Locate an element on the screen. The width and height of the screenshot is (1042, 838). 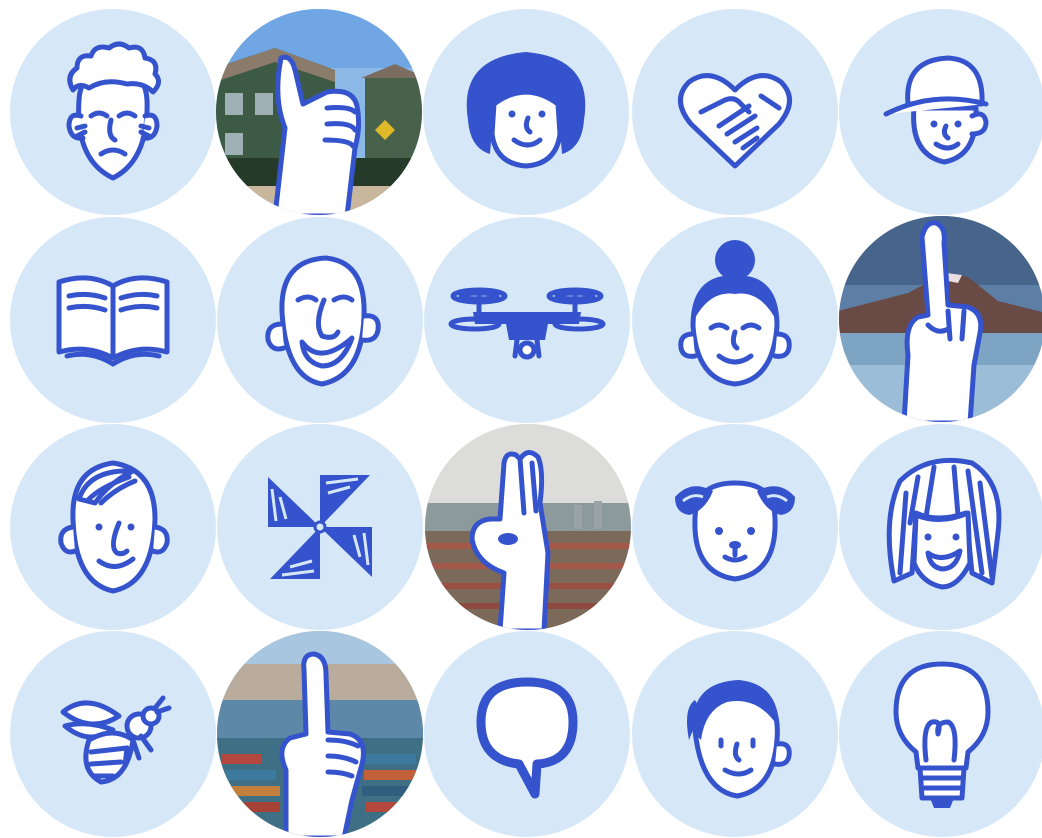
pointing-up-volcano-photo-icon is located at coordinates (940, 319).